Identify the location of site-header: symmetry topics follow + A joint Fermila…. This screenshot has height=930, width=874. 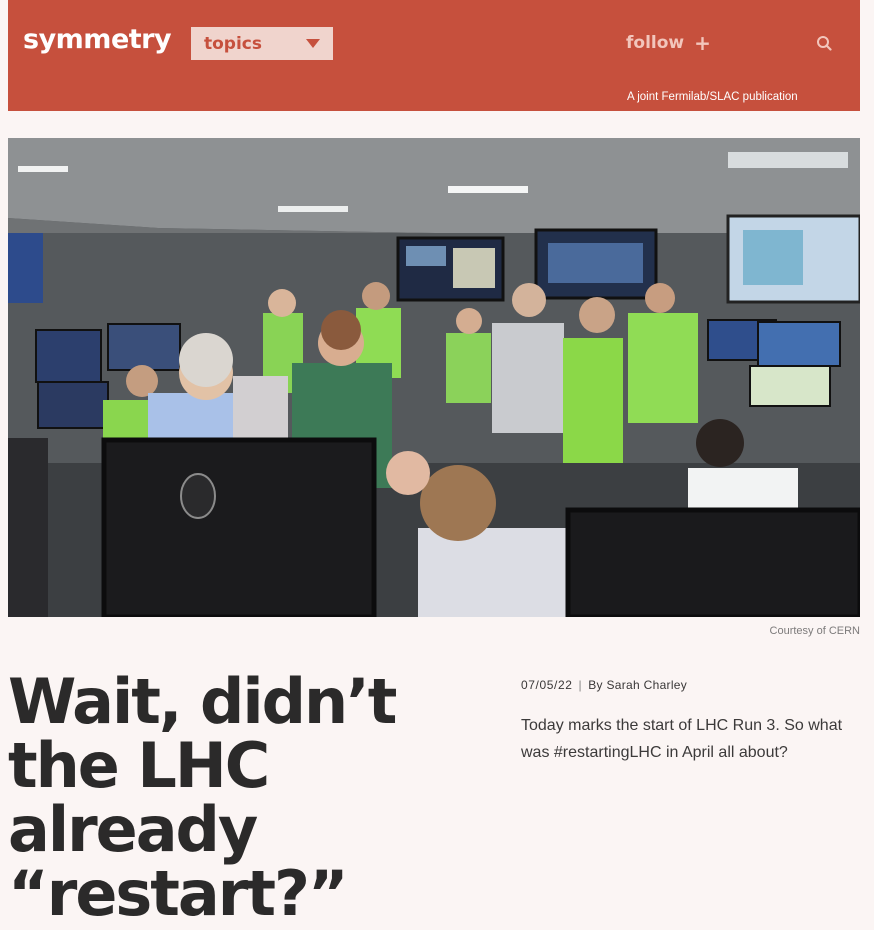
(434, 55).